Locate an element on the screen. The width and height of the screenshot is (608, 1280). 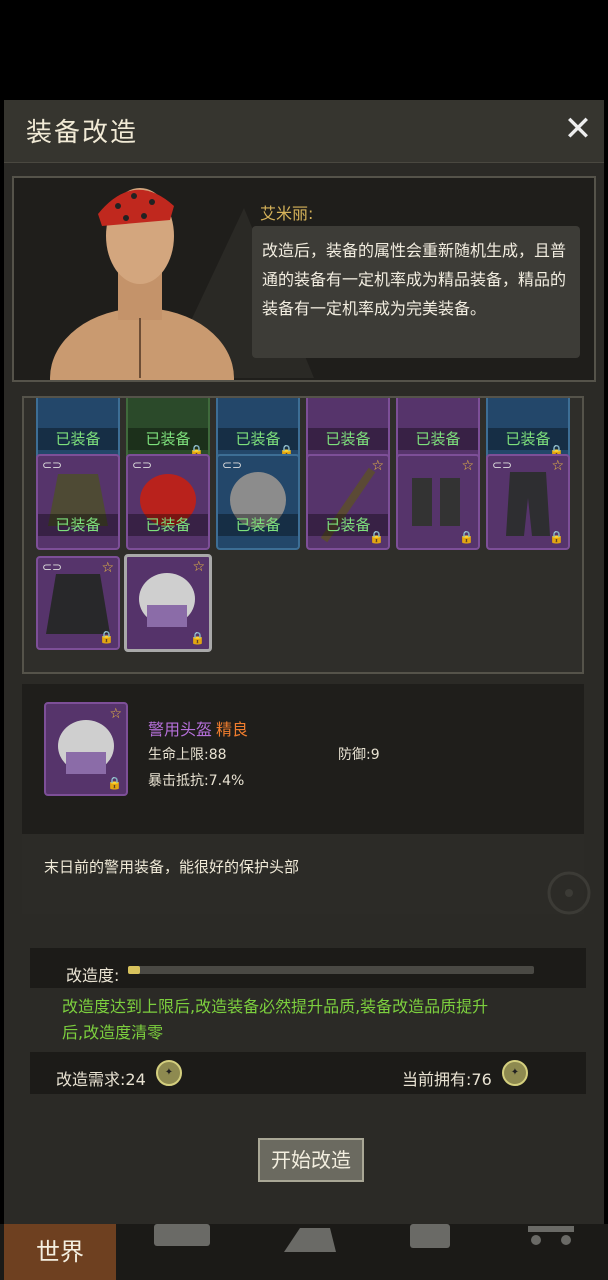
modification-progress-fill is located at coordinates (134, 970).